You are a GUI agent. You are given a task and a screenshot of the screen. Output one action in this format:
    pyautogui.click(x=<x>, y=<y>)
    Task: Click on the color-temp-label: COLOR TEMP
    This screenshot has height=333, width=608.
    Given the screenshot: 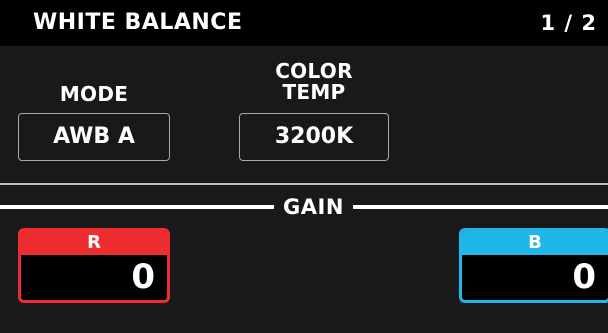 What is the action you would take?
    pyautogui.click(x=314, y=82)
    